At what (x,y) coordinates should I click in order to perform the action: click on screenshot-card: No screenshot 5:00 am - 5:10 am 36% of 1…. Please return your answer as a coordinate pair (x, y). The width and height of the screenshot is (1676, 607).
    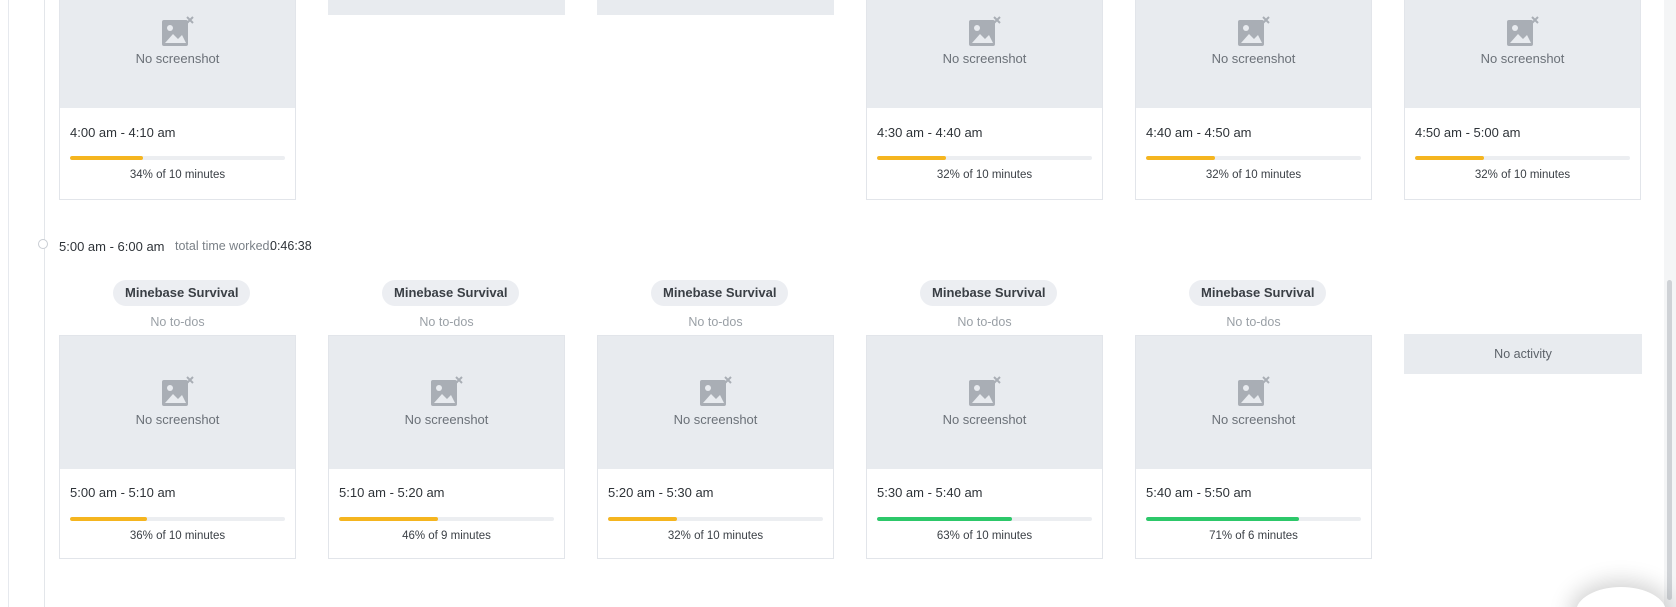
    Looking at the image, I should click on (177, 447).